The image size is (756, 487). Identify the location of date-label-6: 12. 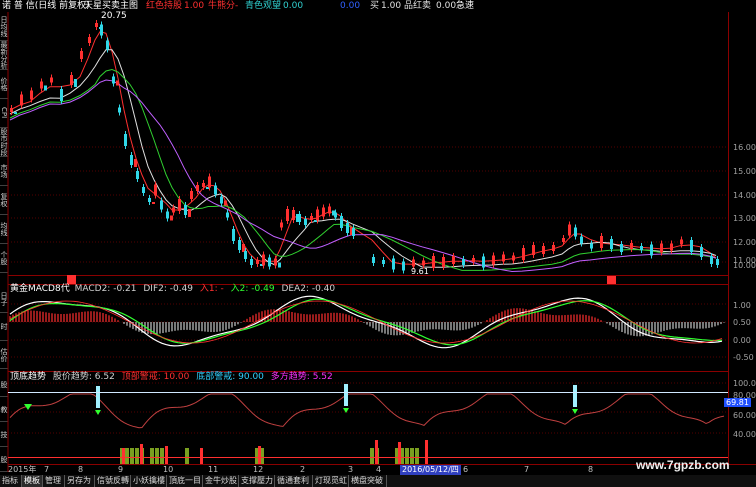
(258, 469).